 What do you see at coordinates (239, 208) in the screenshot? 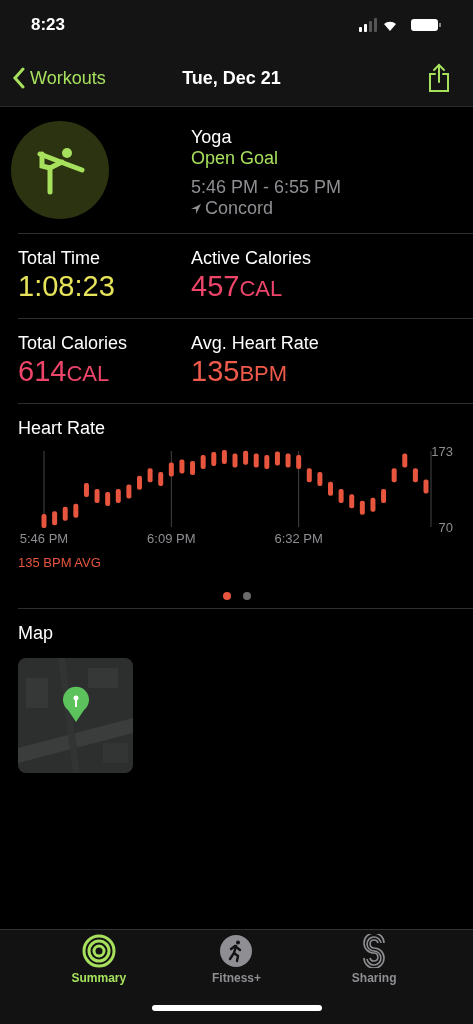
I see `location-name: Concord` at bounding box center [239, 208].